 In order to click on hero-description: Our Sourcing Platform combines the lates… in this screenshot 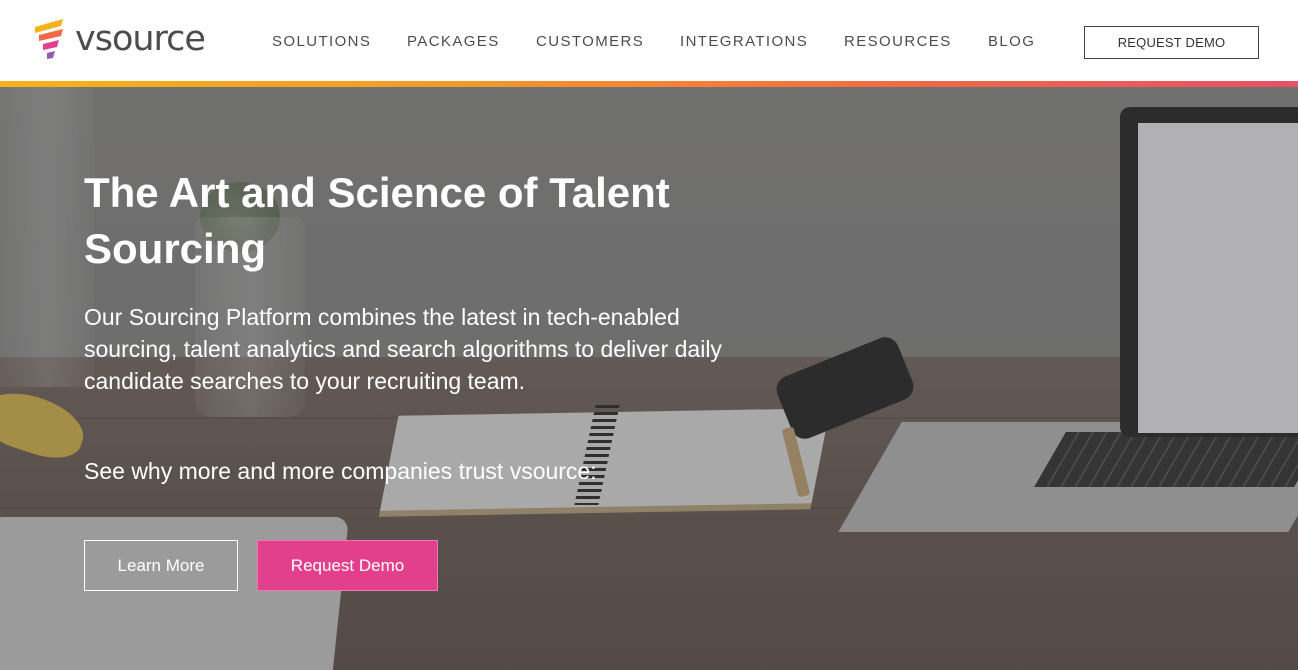, I will do `click(403, 349)`.